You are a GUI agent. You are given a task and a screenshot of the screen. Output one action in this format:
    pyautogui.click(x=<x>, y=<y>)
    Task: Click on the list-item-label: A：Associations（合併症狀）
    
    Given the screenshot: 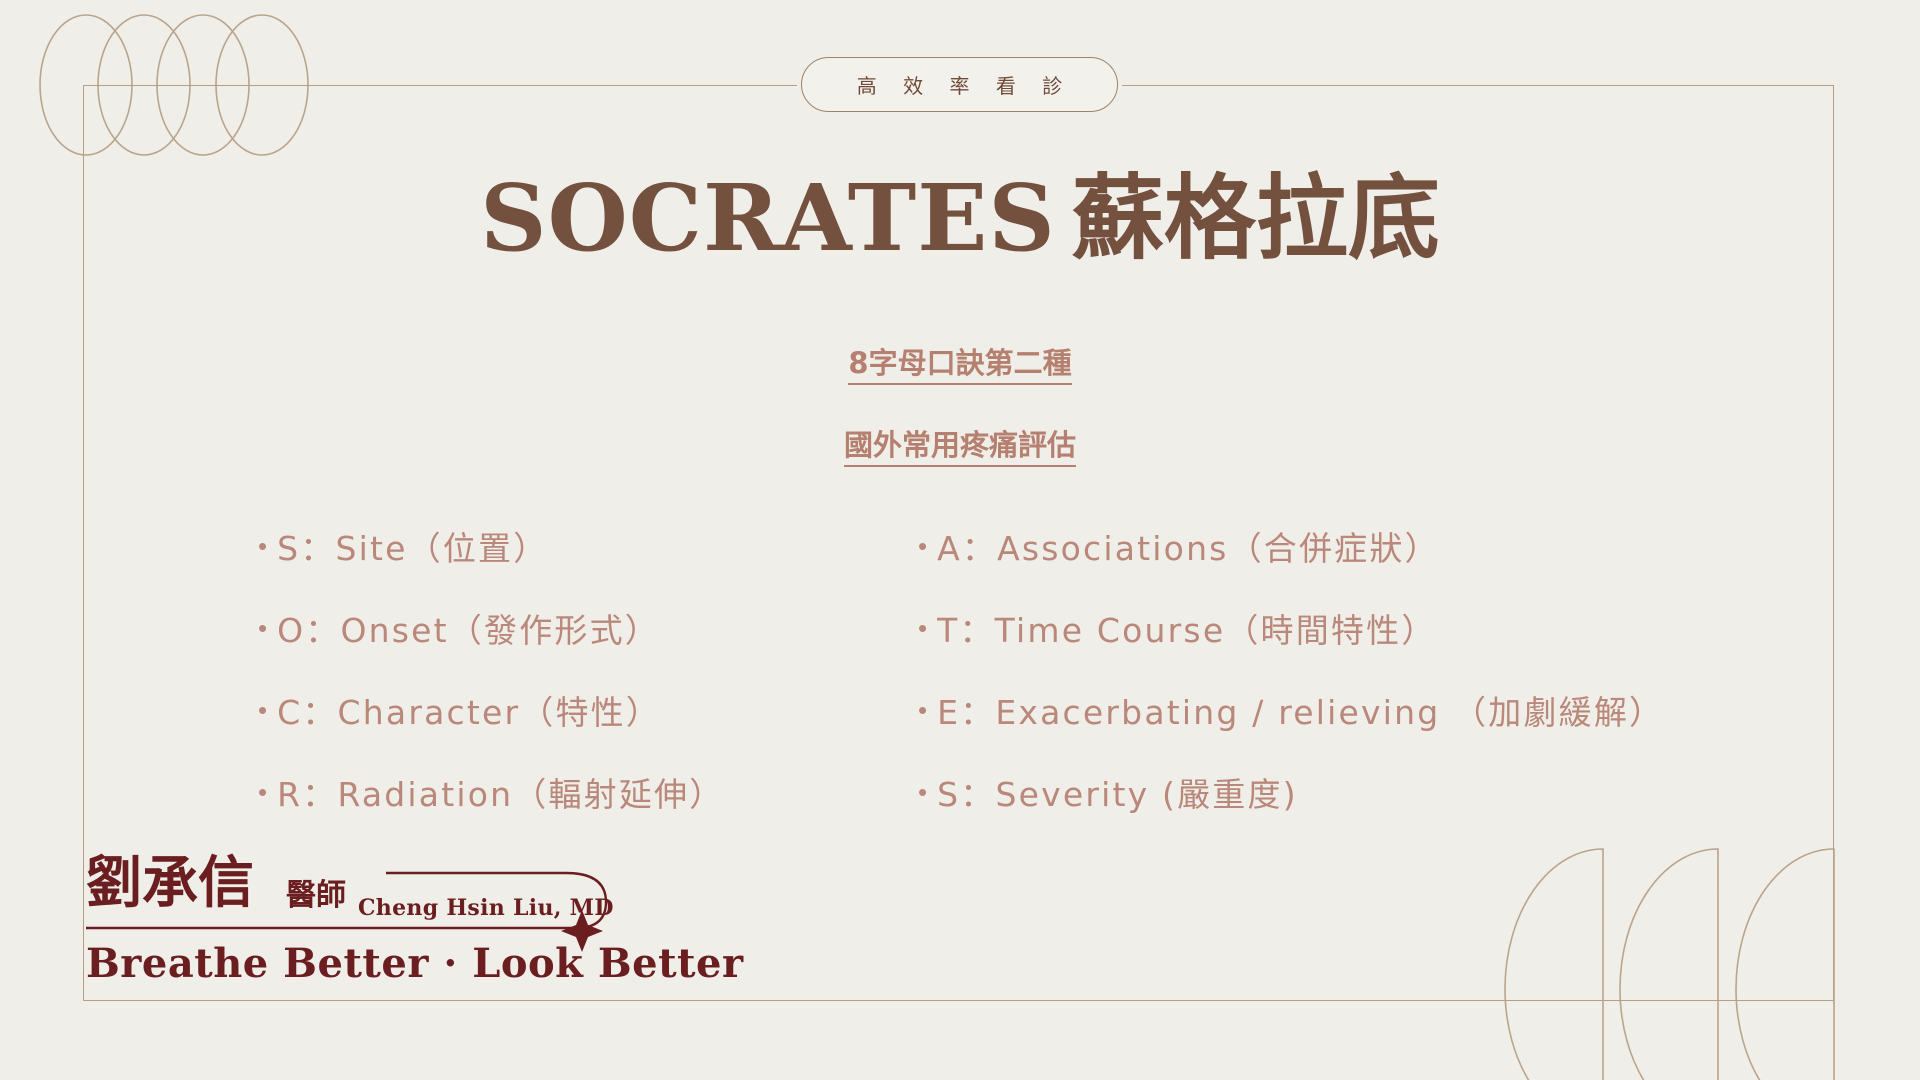 What is the action you would take?
    pyautogui.click(x=1188, y=548)
    